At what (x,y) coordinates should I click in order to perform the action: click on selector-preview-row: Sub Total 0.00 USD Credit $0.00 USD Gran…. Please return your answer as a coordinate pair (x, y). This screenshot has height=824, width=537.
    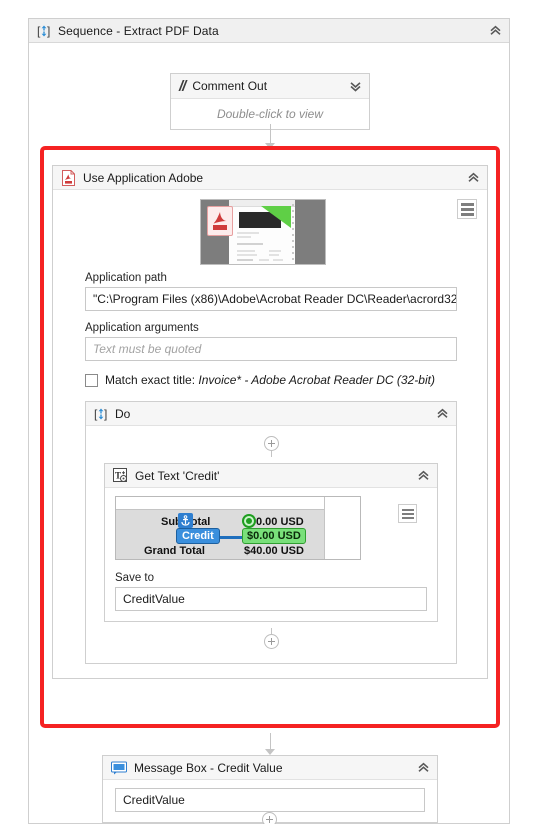
    Looking at the image, I should click on (271, 529).